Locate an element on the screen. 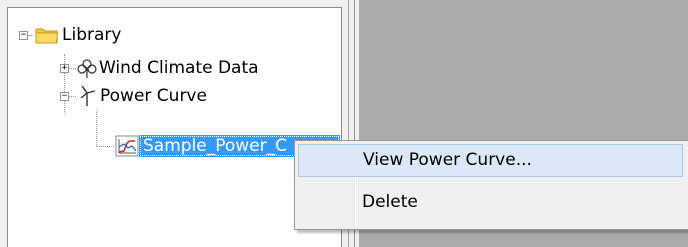  chart-icon is located at coordinates (127, 146).